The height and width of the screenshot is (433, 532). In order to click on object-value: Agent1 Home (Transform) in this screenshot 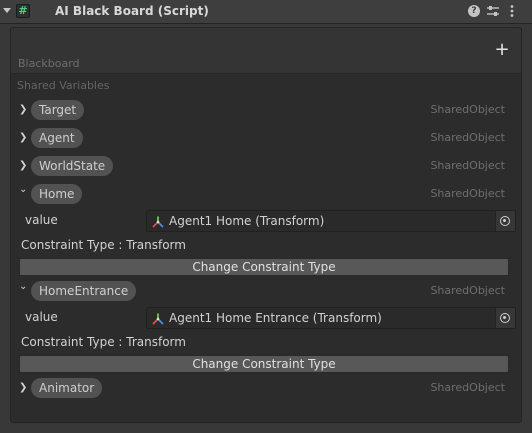, I will do `click(247, 221)`.